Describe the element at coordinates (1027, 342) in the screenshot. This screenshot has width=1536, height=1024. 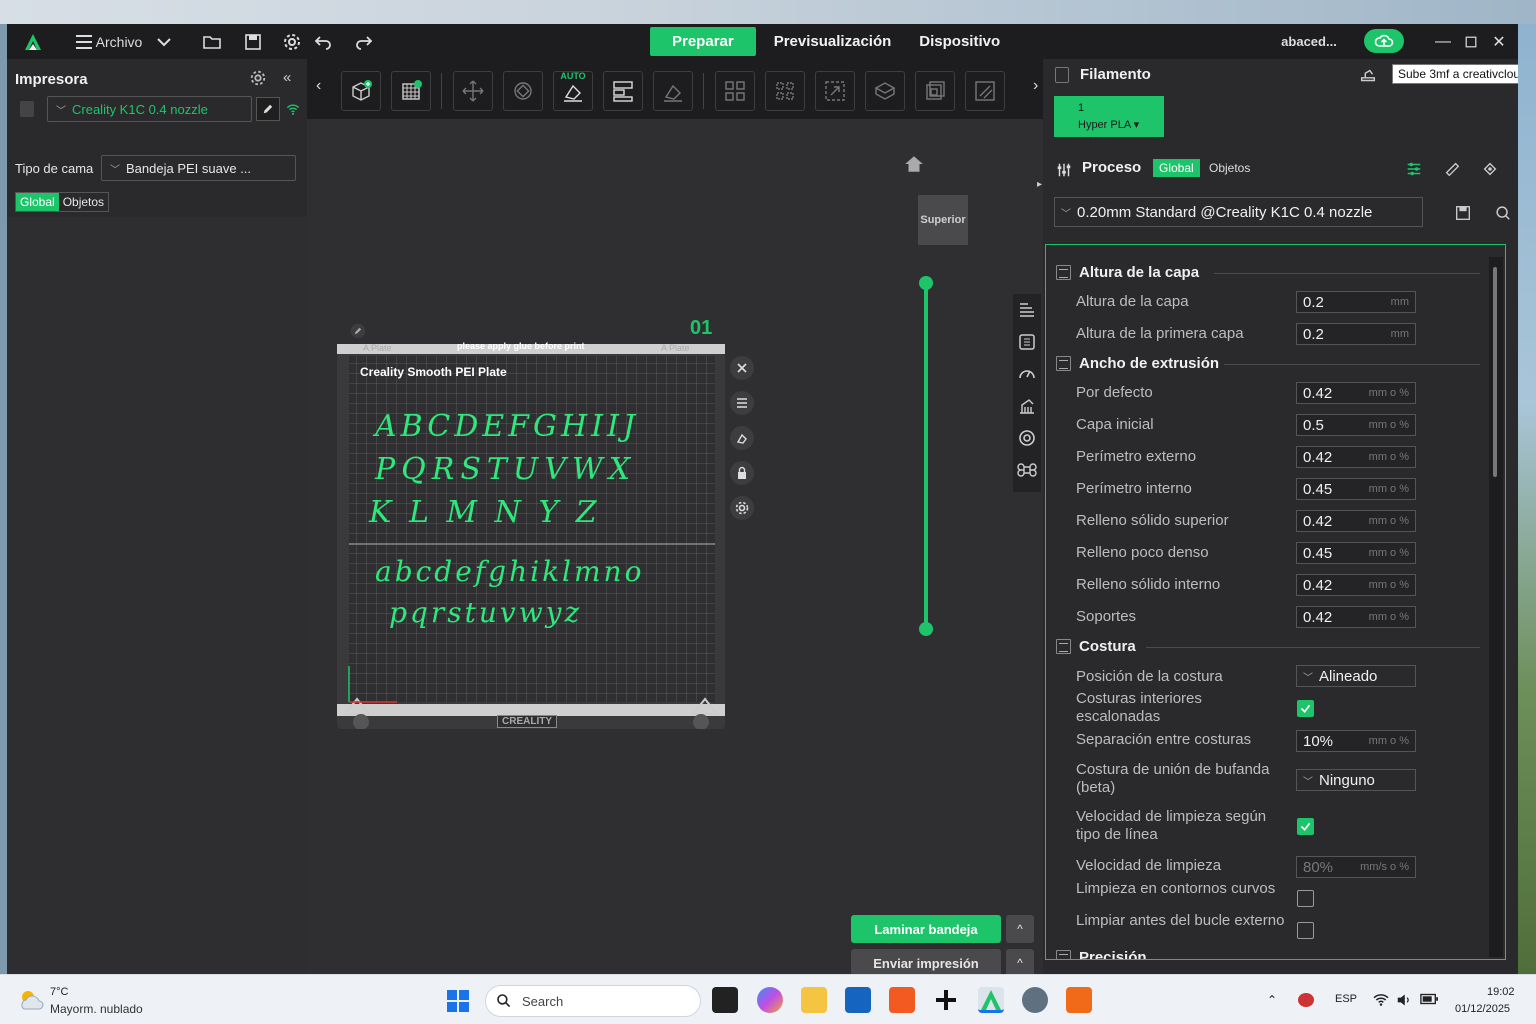
I see `plate-settings-icon` at that location.